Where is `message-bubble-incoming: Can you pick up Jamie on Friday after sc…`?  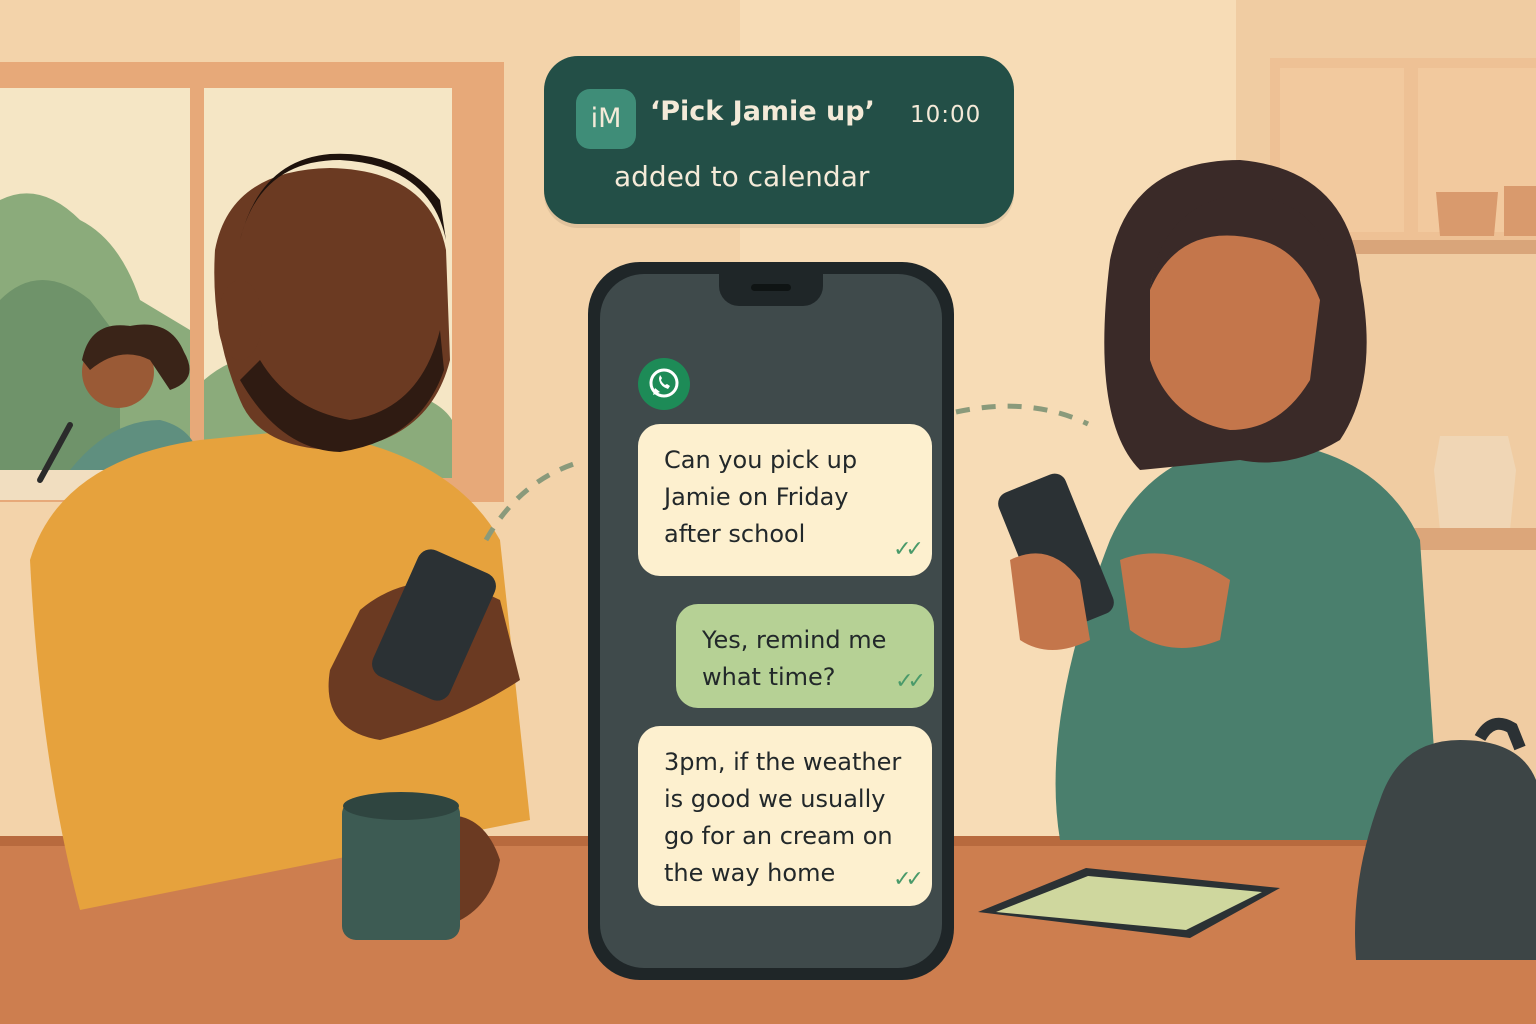
message-bubble-incoming: Can you pick up Jamie on Friday after sc… is located at coordinates (785, 500).